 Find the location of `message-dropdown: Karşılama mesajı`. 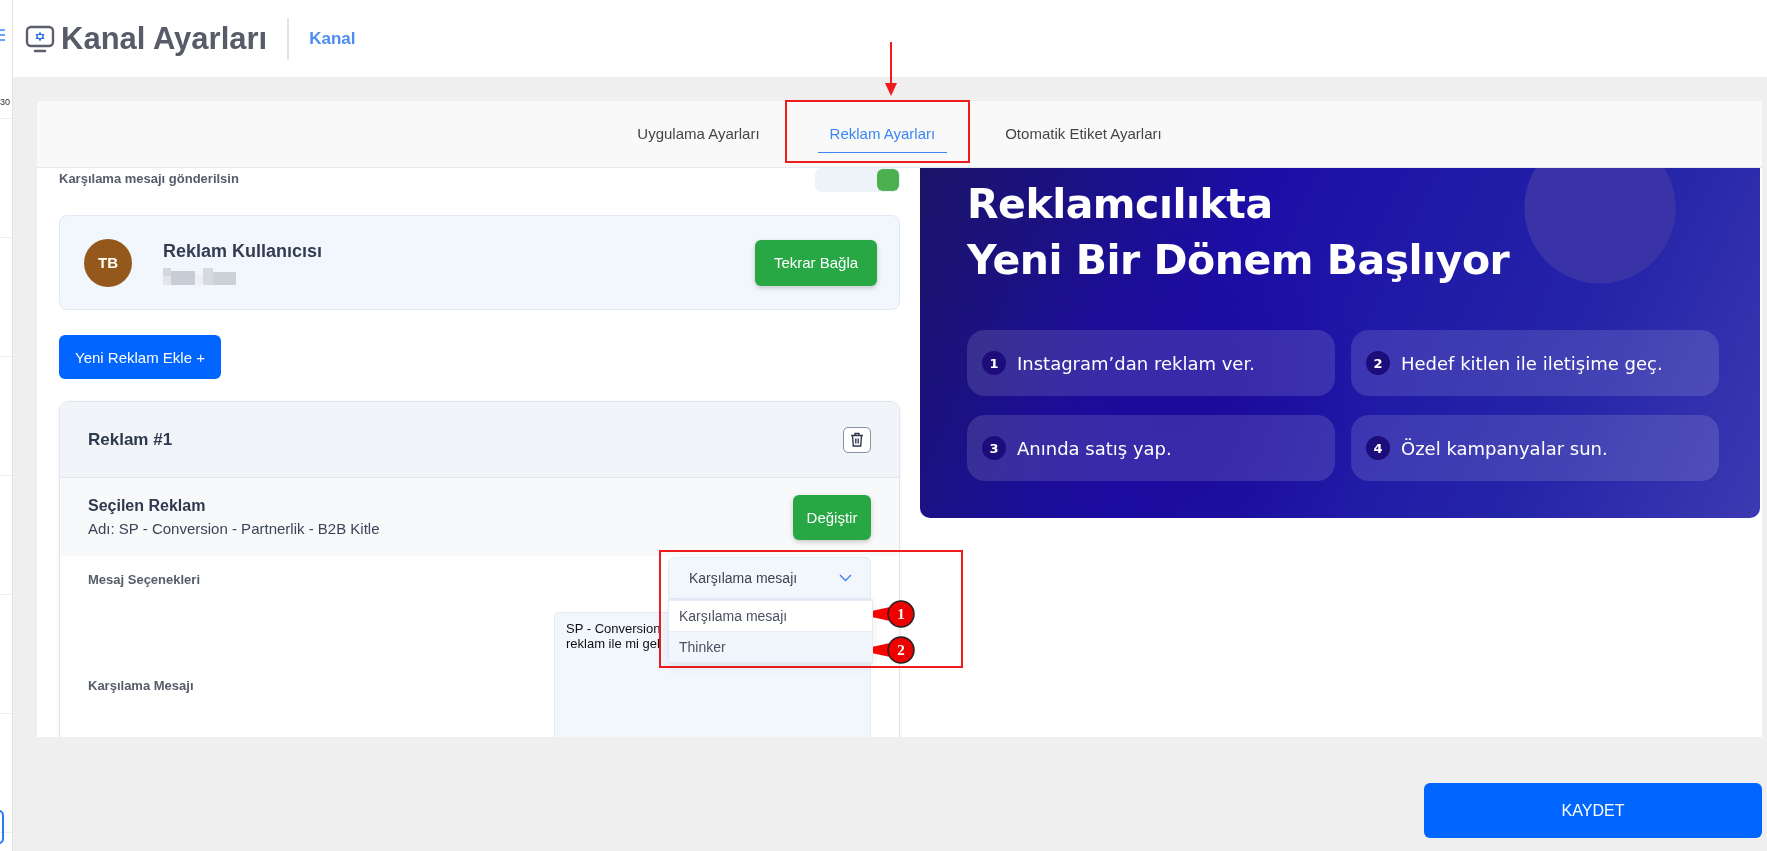

message-dropdown: Karşılama mesajı is located at coordinates (769, 578).